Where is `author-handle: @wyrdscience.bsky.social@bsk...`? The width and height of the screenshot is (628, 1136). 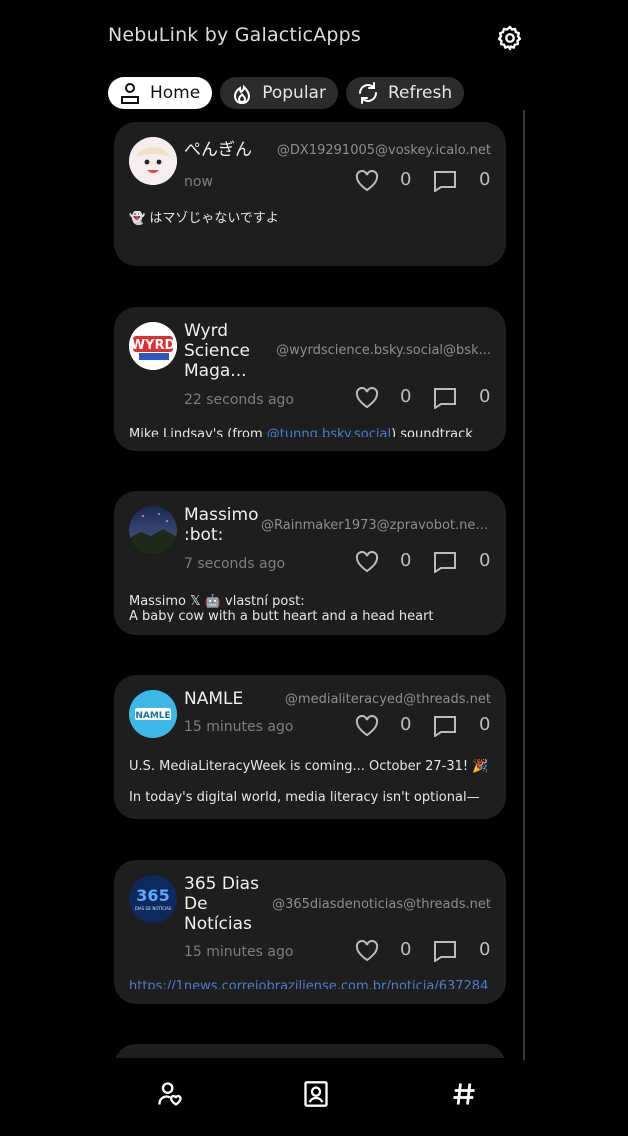
author-handle: @wyrdscience.bsky.social@bsk... is located at coordinates (383, 350).